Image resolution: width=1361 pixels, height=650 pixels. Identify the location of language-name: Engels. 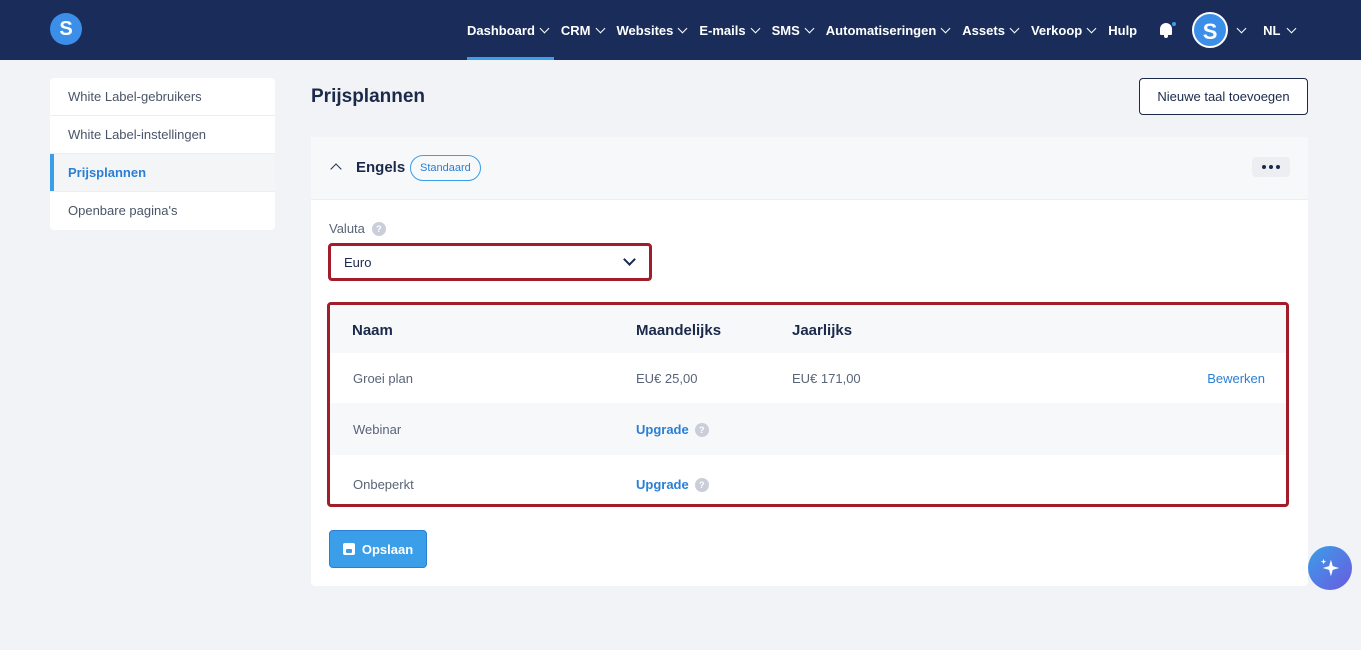
(381, 167).